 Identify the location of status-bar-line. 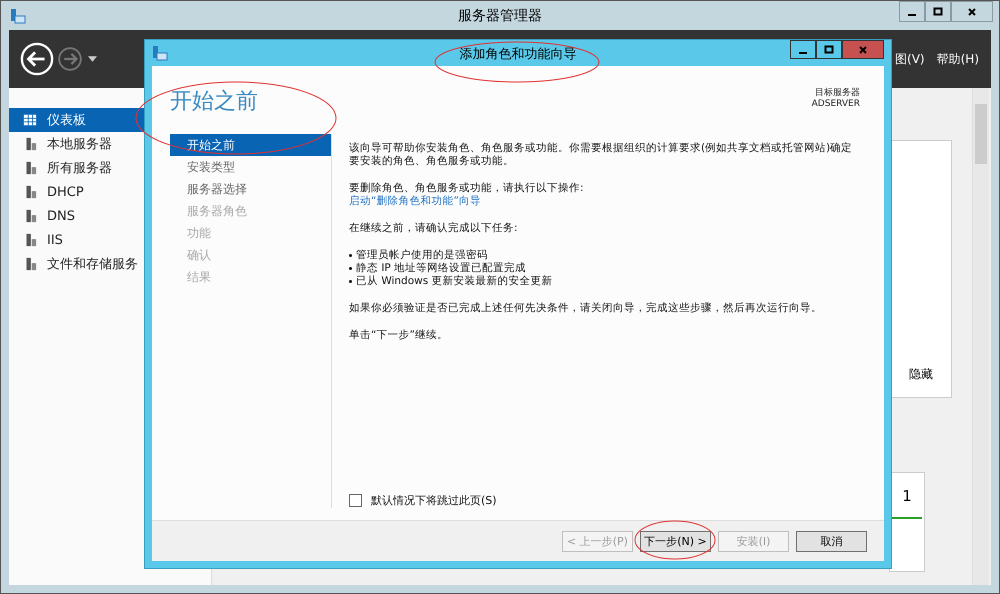
(907, 518).